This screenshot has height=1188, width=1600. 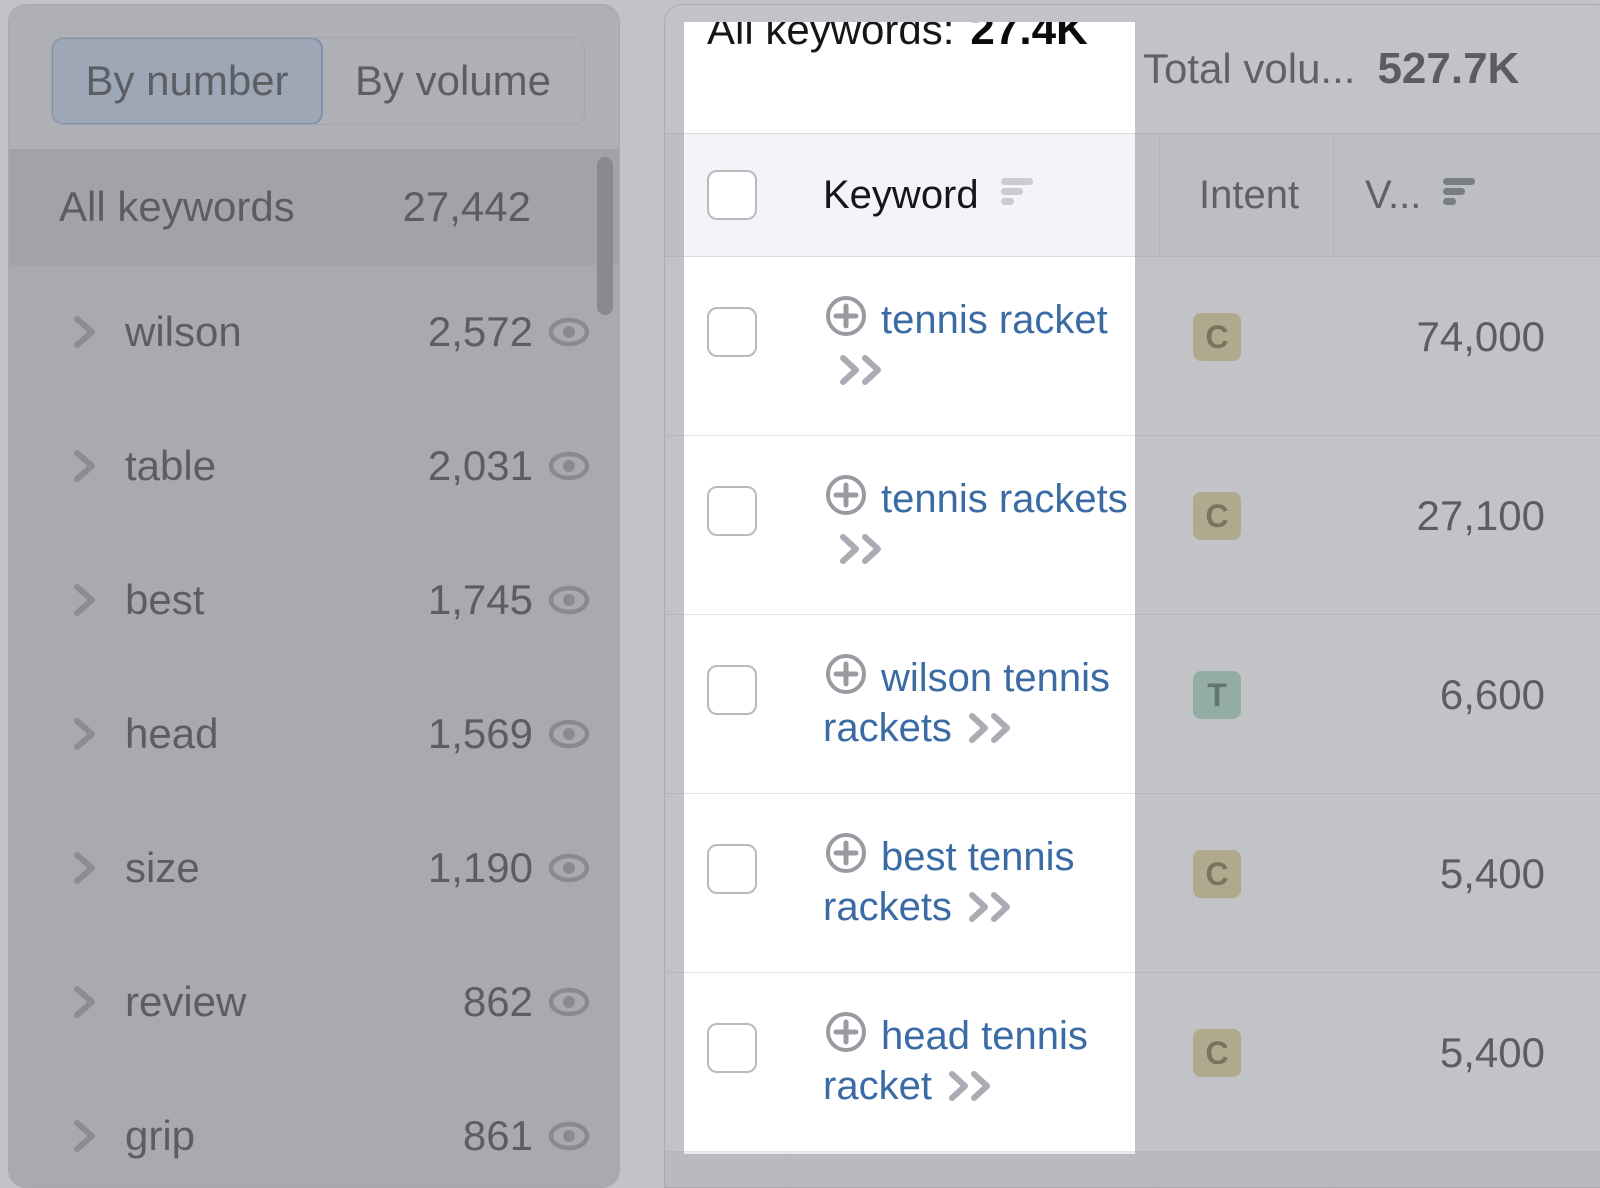 What do you see at coordinates (480, 867) in the screenshot?
I see `group-count: 1,190` at bounding box center [480, 867].